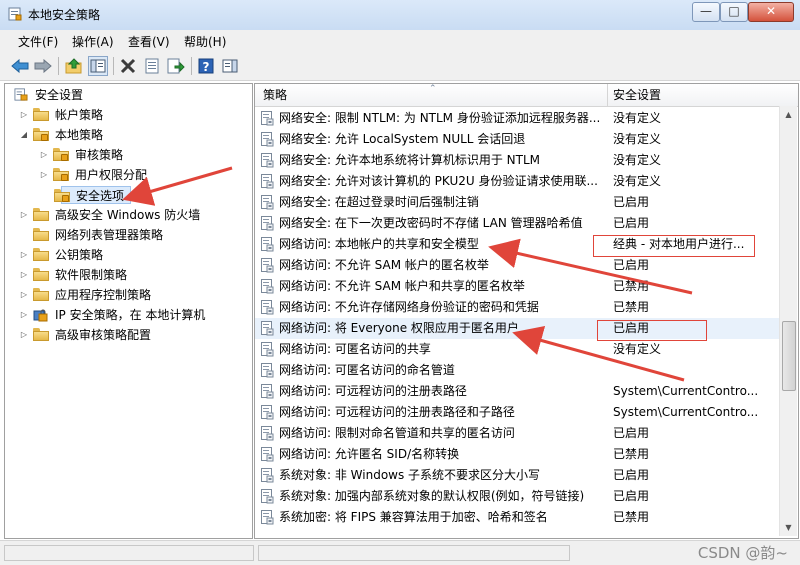 Image resolution: width=800 pixels, height=565 pixels. I want to click on tree-item: ▷ 公钥策略, so click(132, 255).